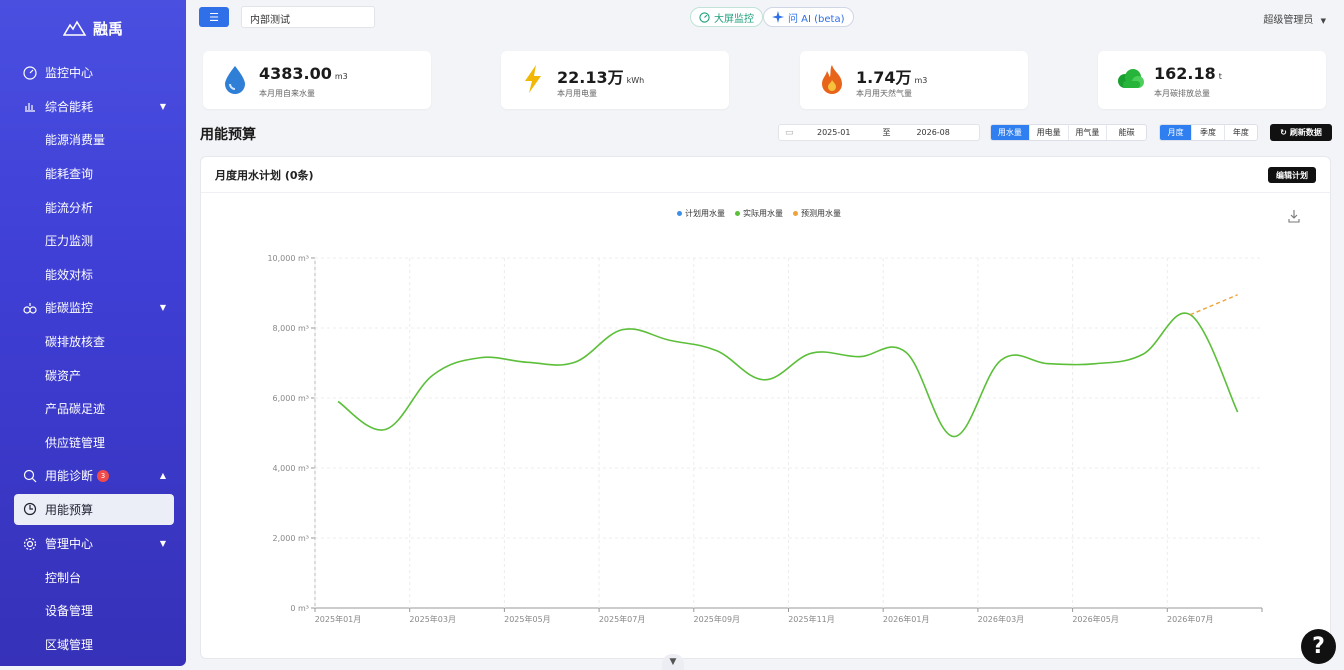  I want to click on tab-2: 年度, so click(1241, 132).